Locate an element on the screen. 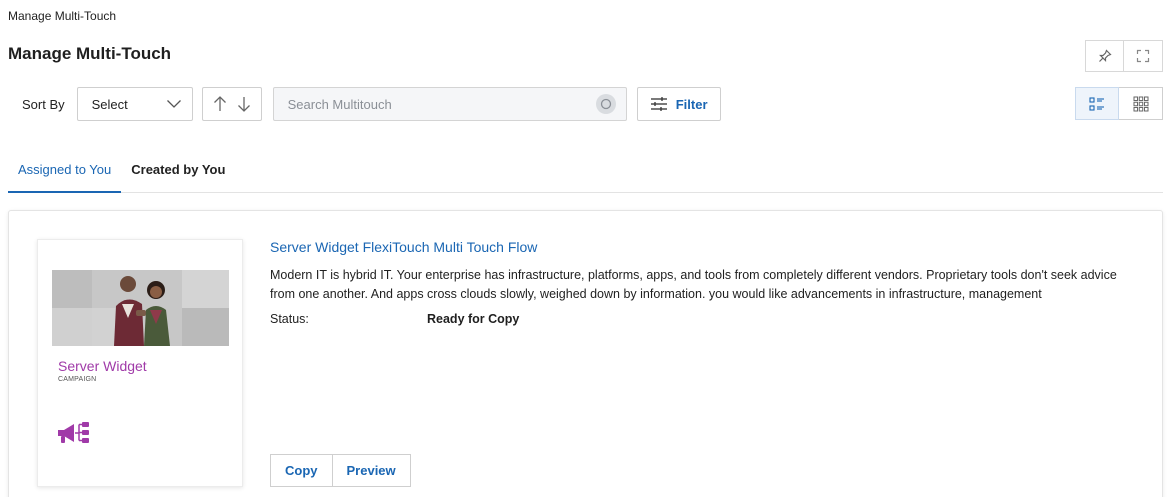  pin-icon is located at coordinates (1105, 55).